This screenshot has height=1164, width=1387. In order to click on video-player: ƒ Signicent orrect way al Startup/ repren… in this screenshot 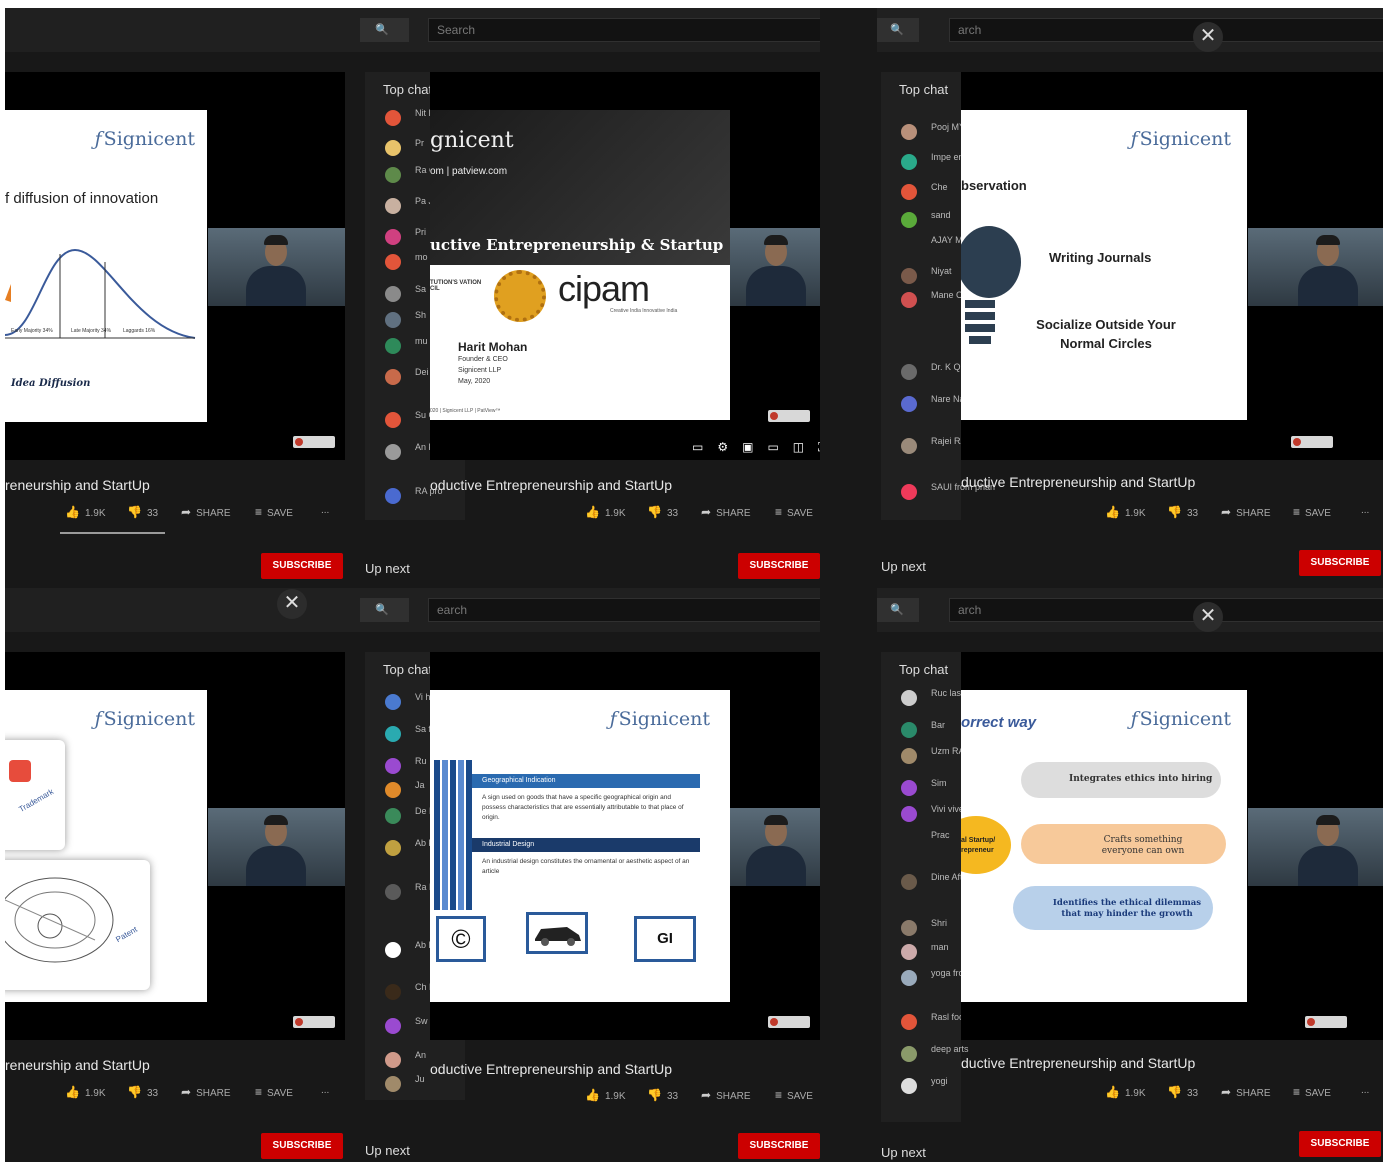, I will do `click(1172, 846)`.